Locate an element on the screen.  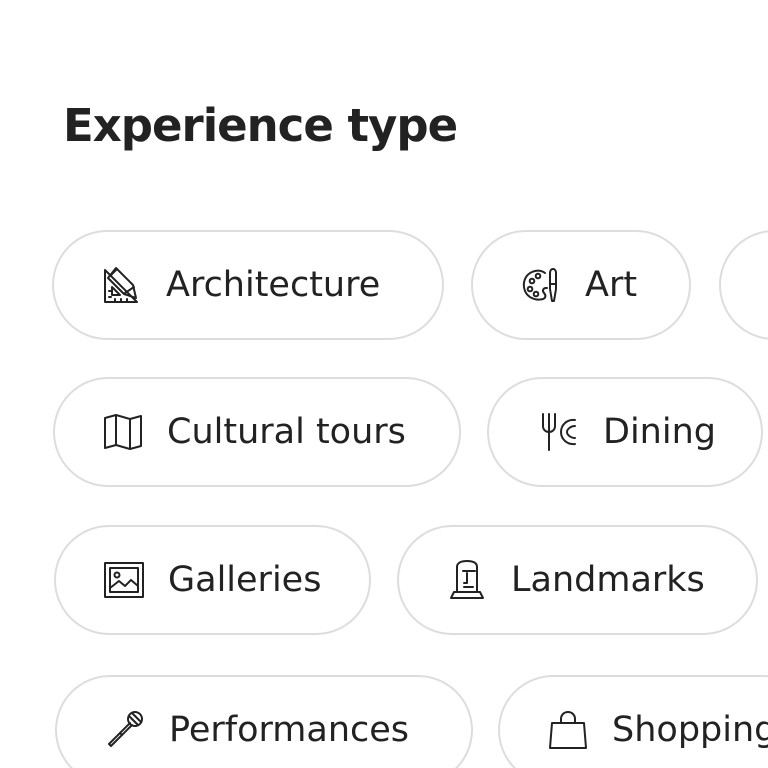
chip-art: Art is located at coordinates (581, 285).